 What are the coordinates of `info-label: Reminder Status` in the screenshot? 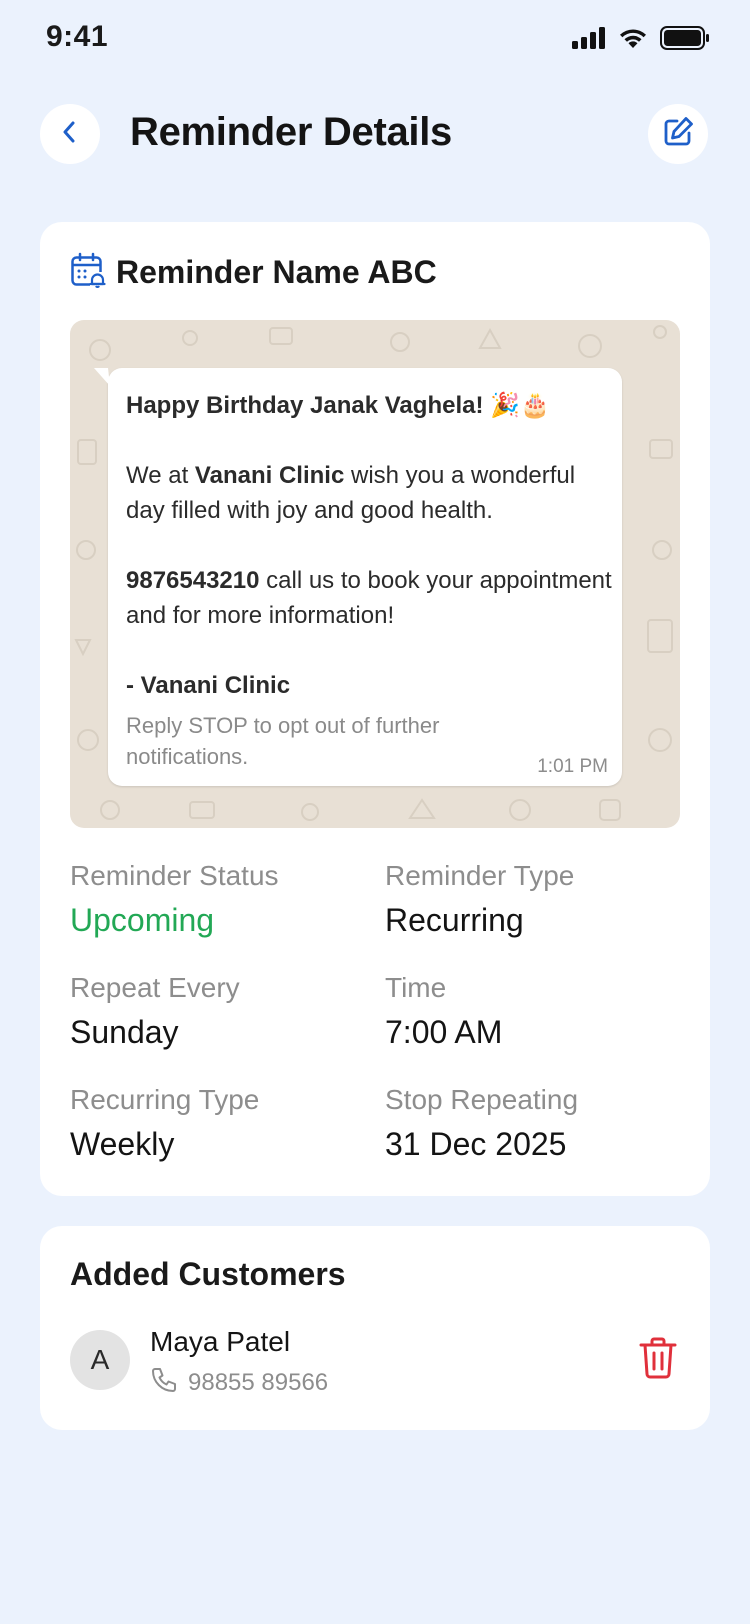 It's located at (174, 875).